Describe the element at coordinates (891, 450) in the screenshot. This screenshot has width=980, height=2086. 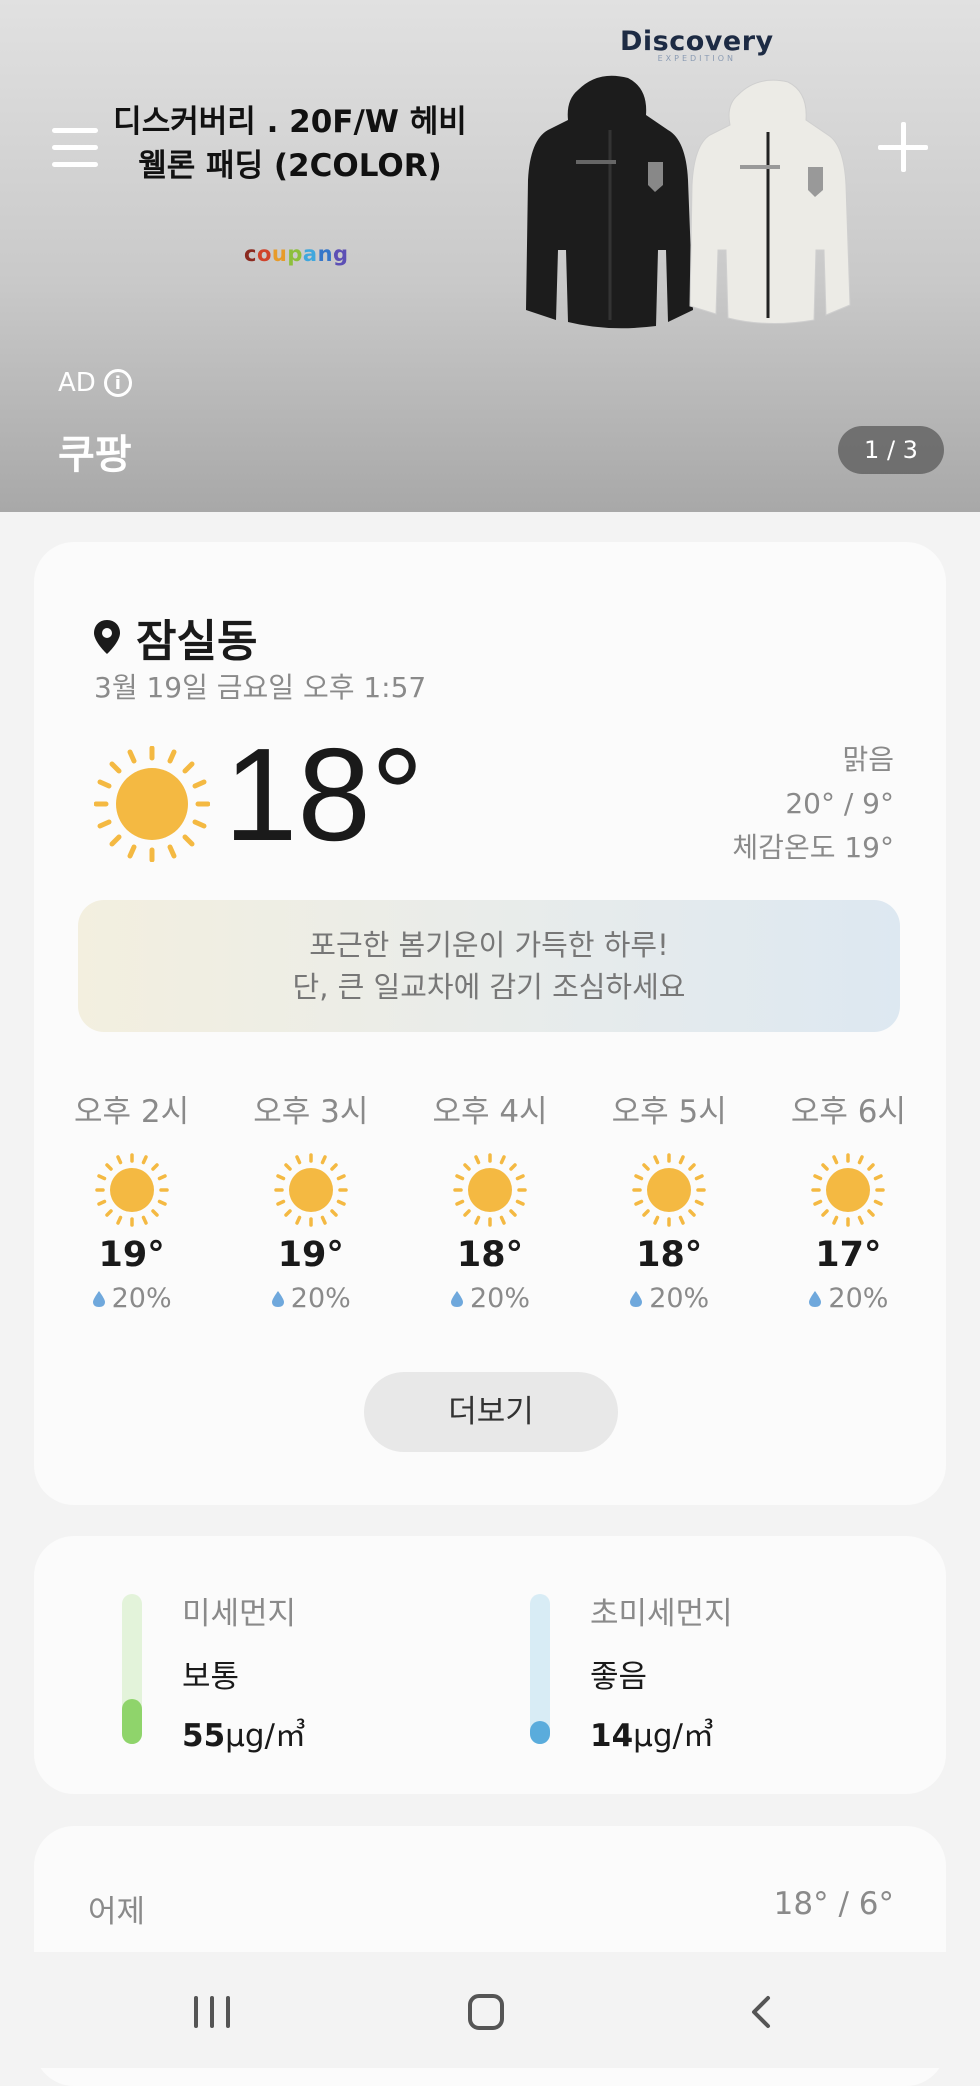
I see `ad-pager: 1 / 3` at that location.